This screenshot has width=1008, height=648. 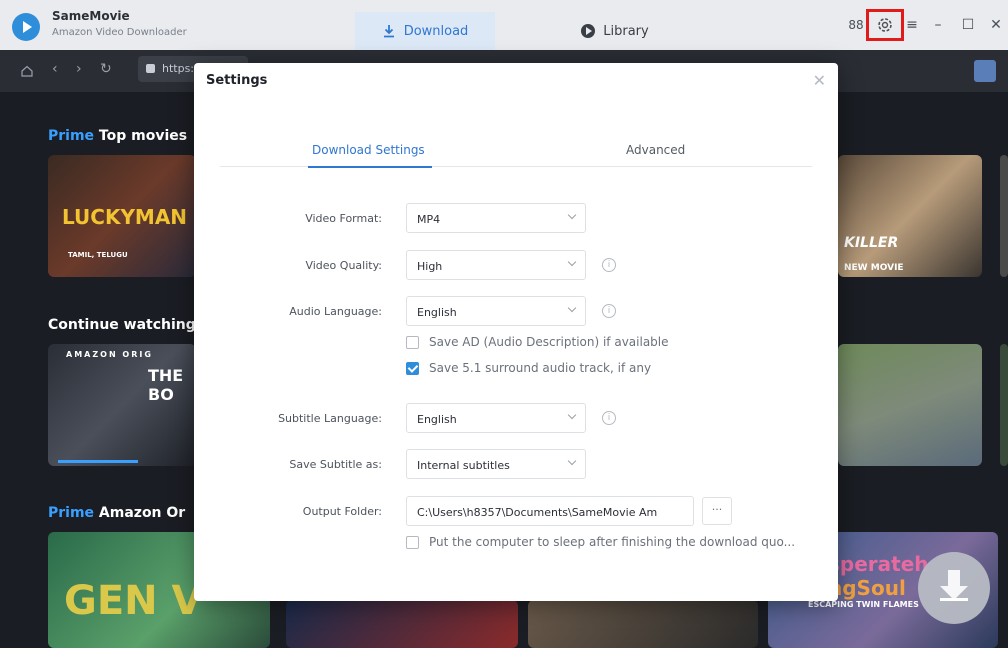 I want to click on reload-icon: ↻, so click(x=106, y=69).